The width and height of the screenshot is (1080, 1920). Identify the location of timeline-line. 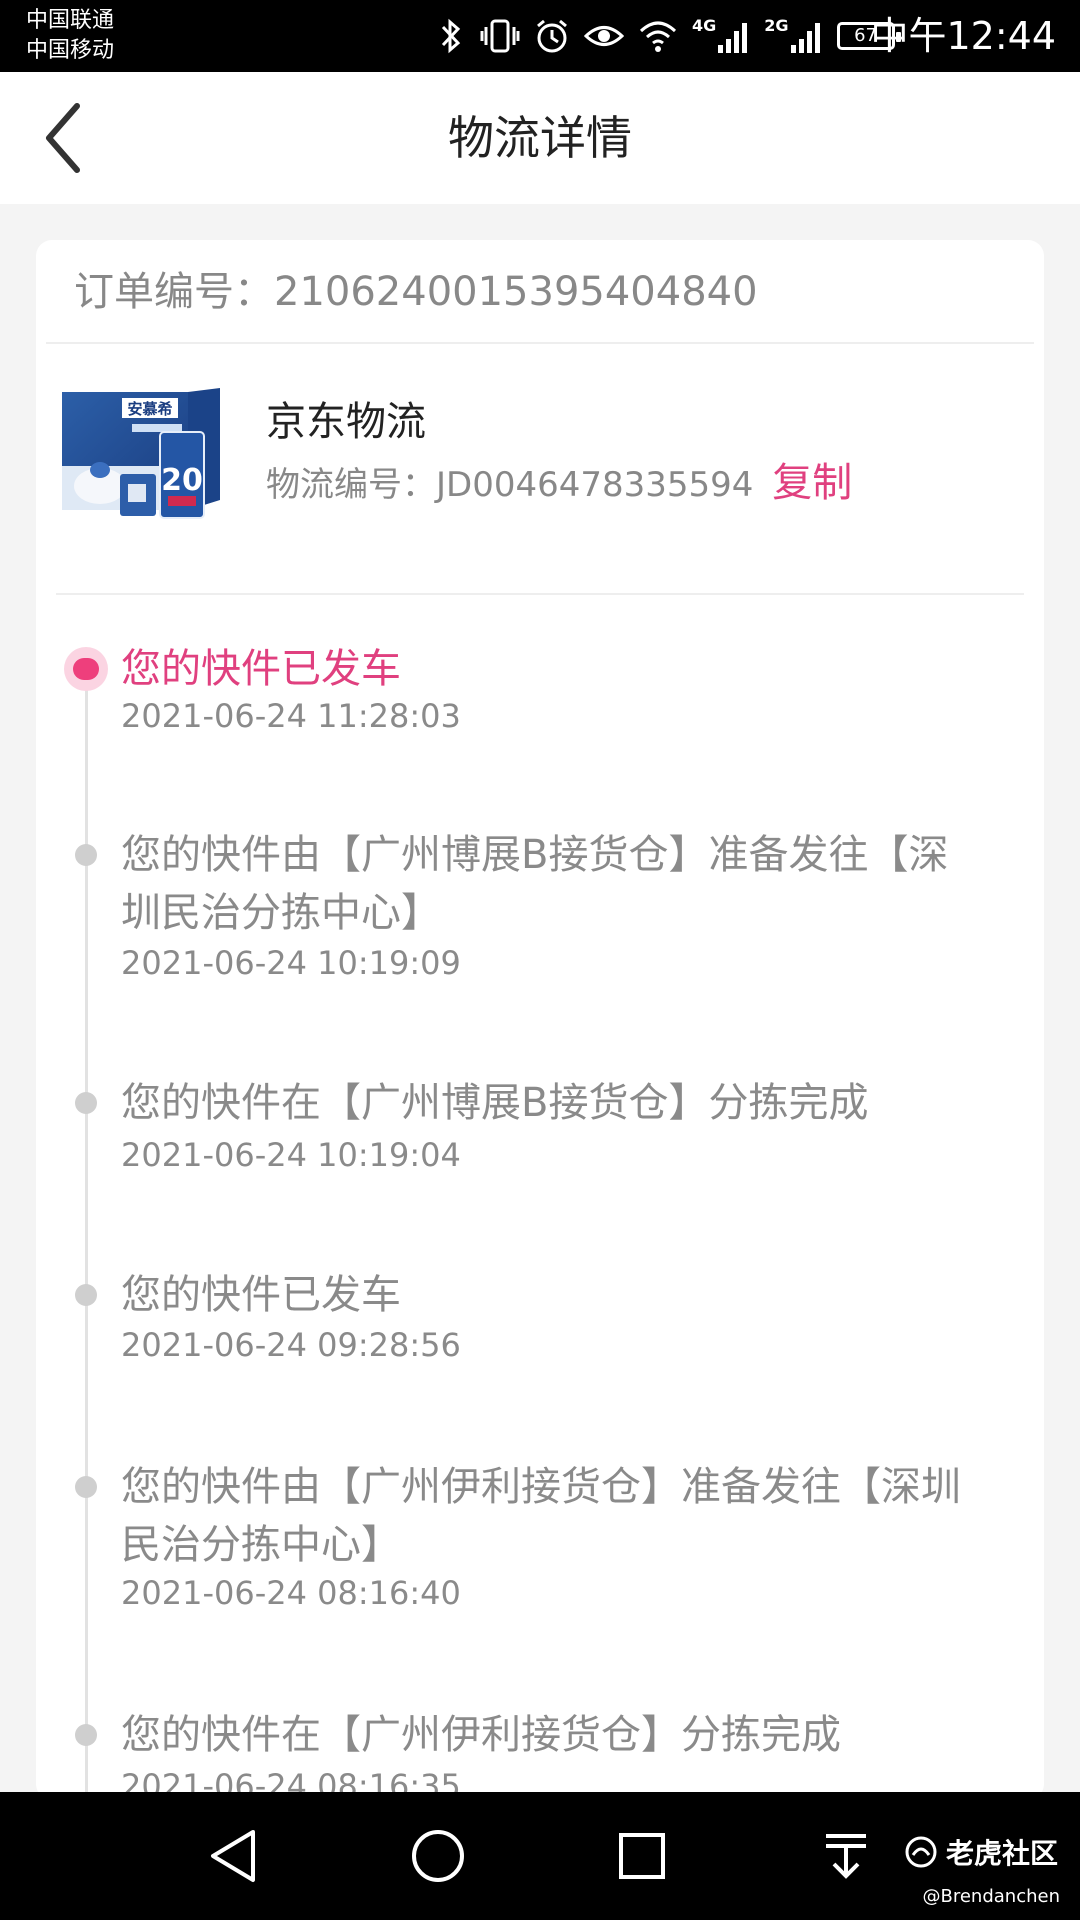
(86, 1235).